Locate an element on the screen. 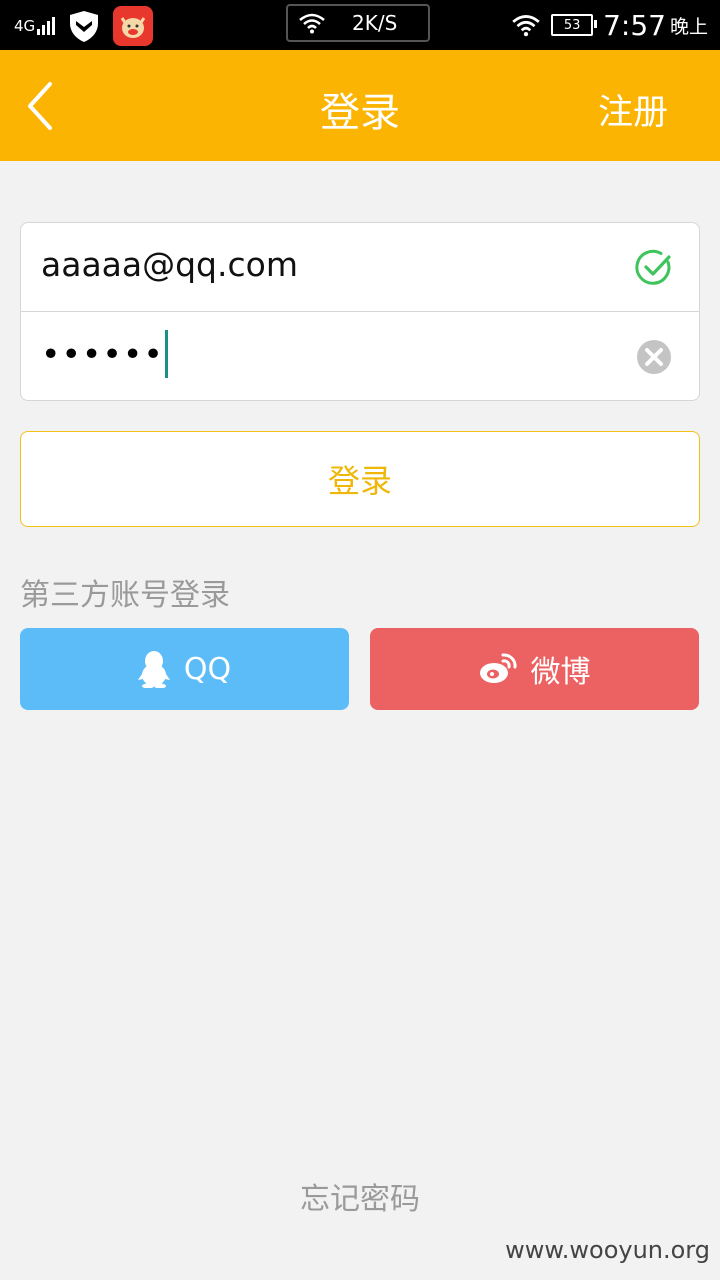  password-input-value: •••••• is located at coordinates (104, 355).